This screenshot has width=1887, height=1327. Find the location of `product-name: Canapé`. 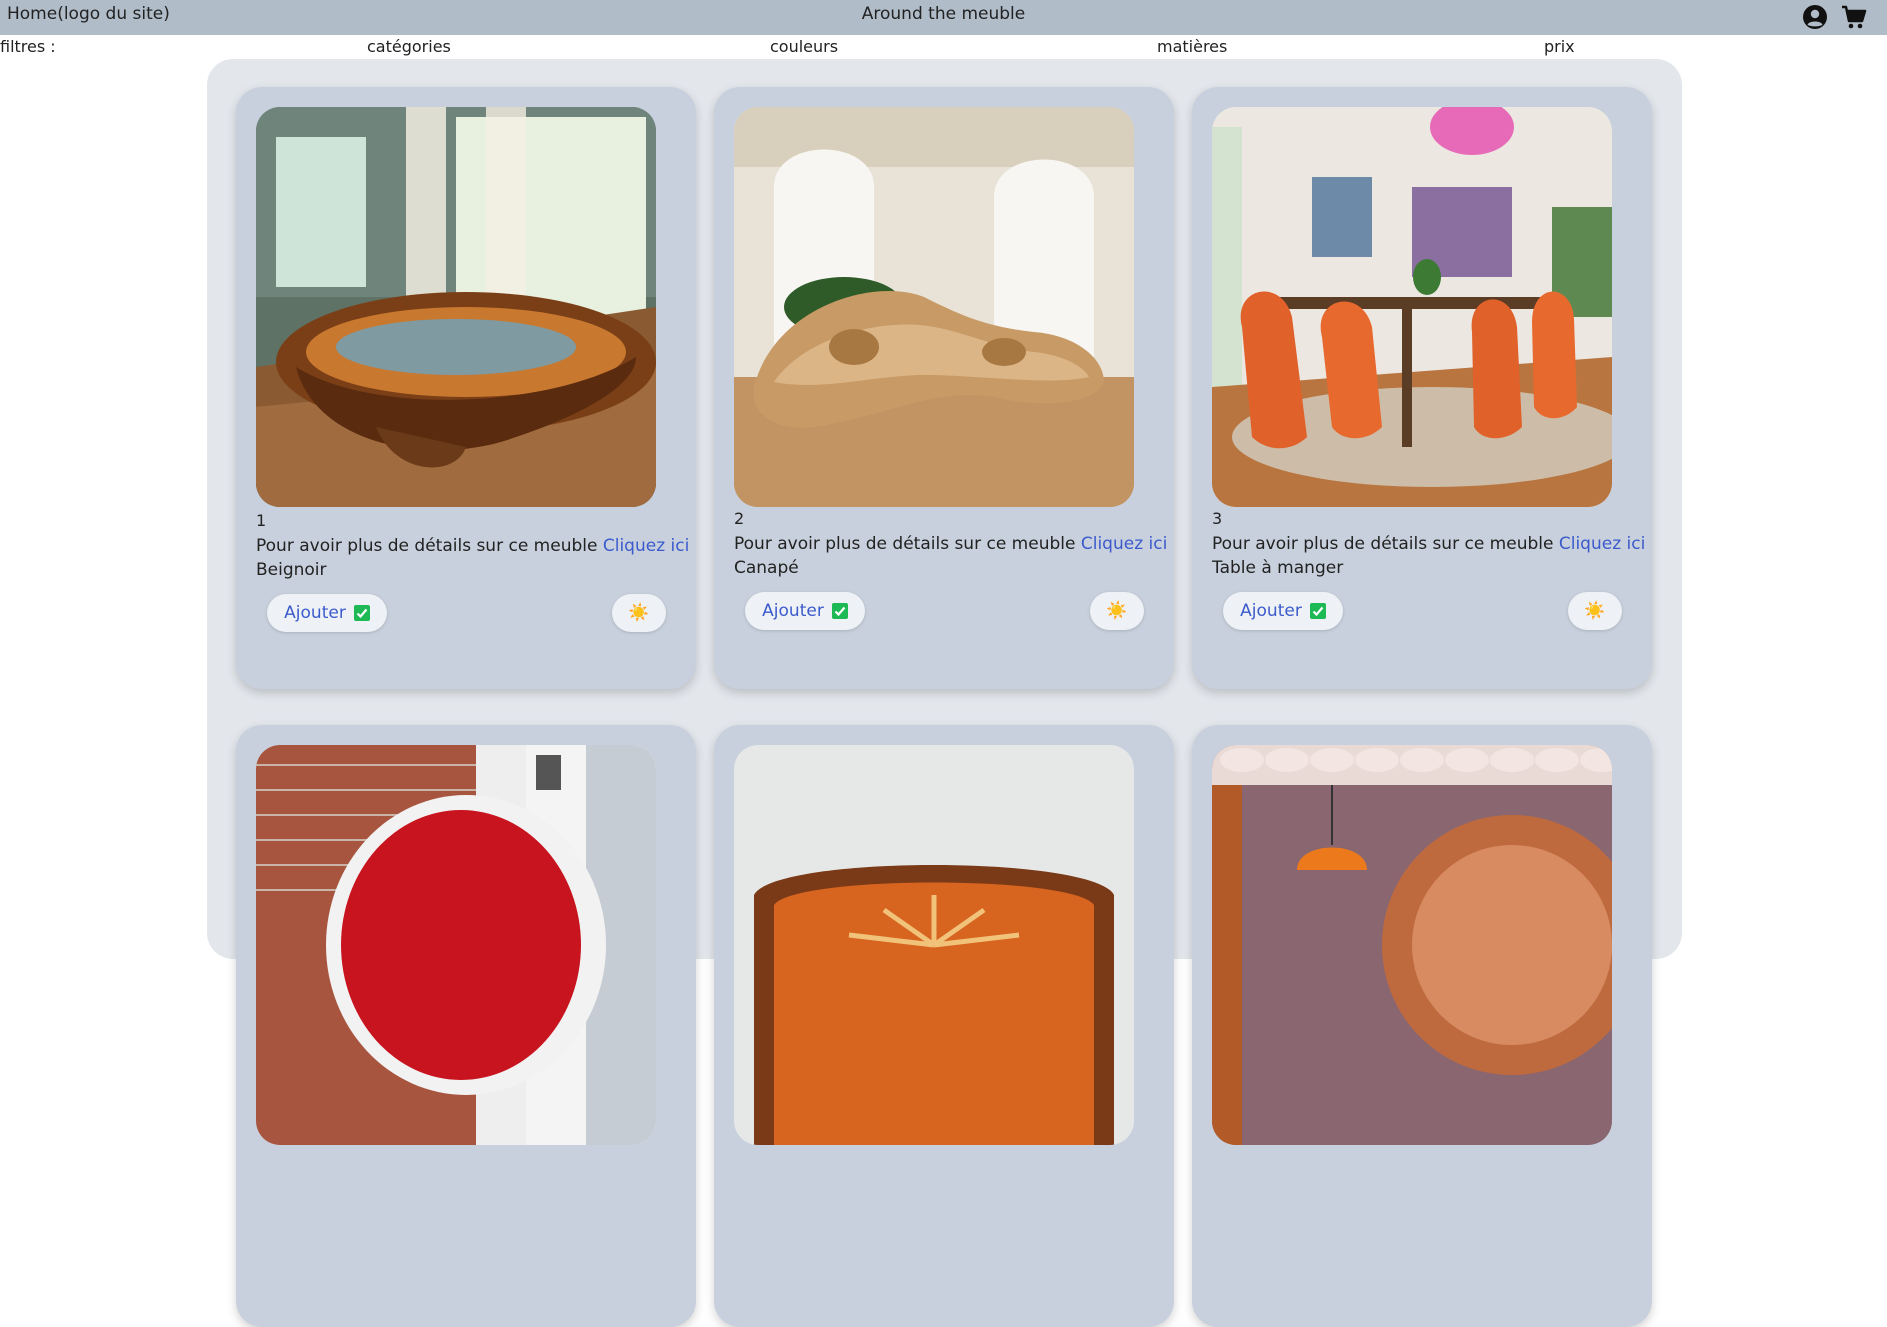

product-name: Canapé is located at coordinates (766, 568).